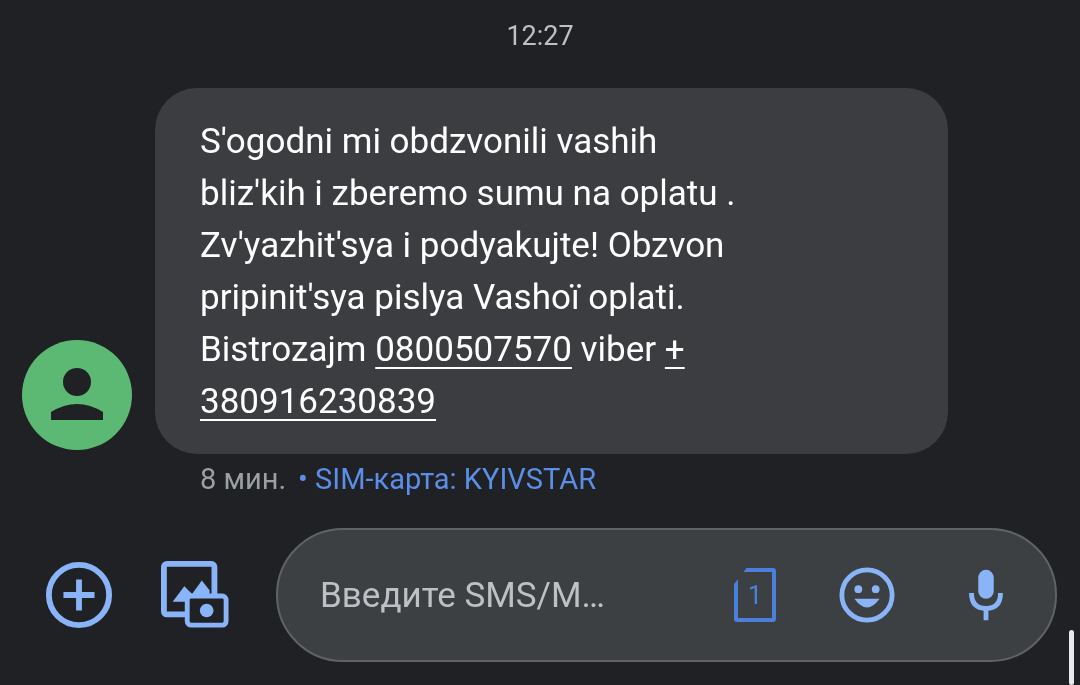 The width and height of the screenshot is (1080, 685). I want to click on phone-link: 380916230839, so click(318, 401).